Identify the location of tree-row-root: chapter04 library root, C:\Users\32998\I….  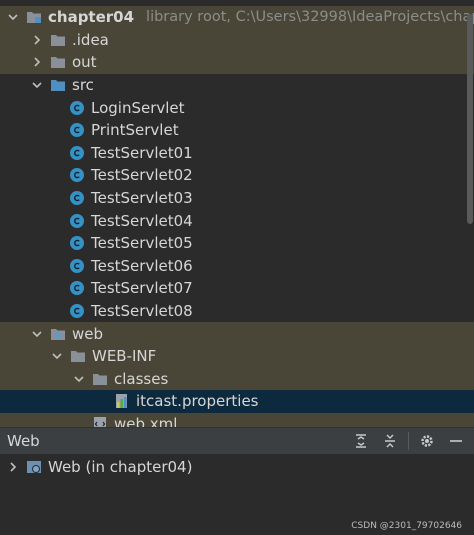
(237, 17).